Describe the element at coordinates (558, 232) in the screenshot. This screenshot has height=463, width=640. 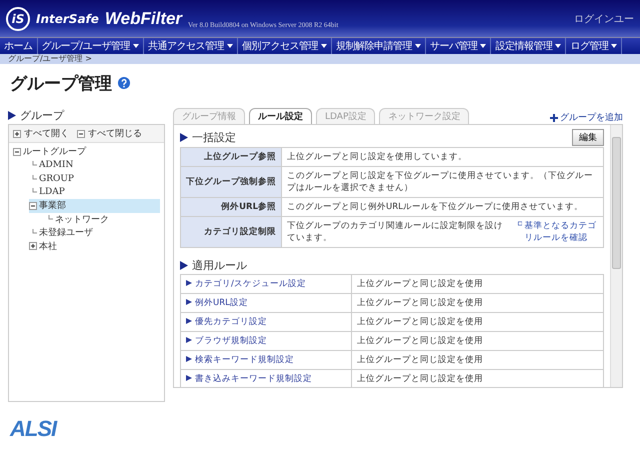
I see `category-rule-link: 基準となるカテゴリルールを確認` at that location.